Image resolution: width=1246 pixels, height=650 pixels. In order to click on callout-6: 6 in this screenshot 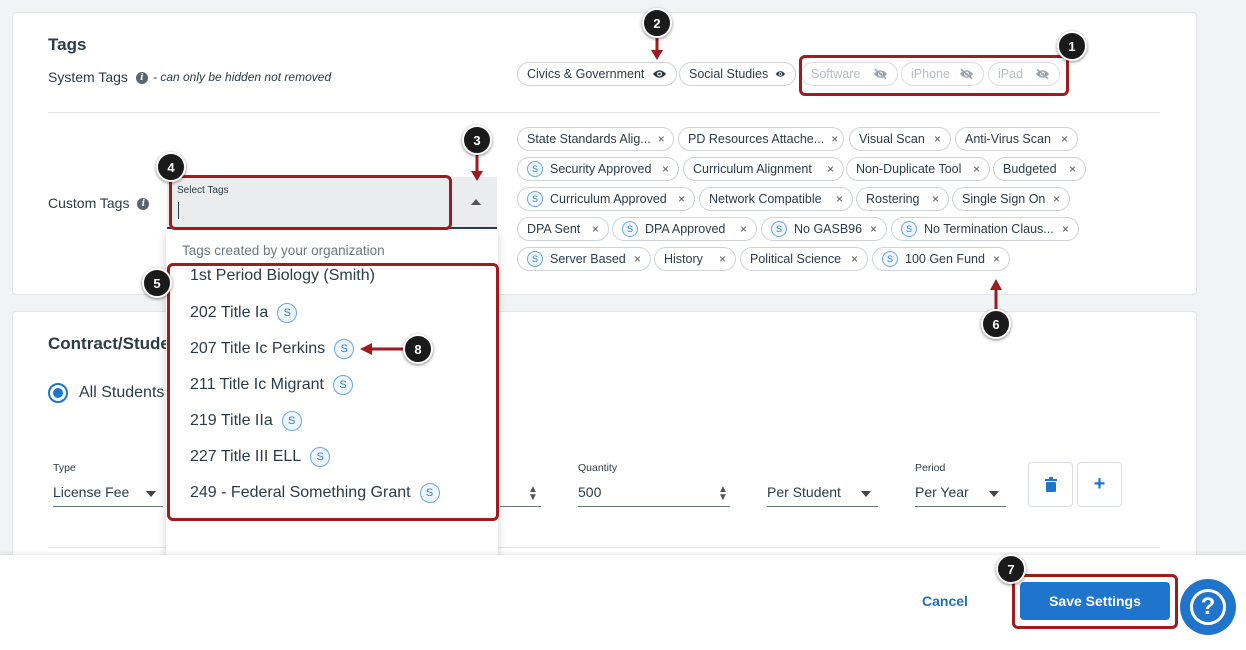, I will do `click(996, 324)`.